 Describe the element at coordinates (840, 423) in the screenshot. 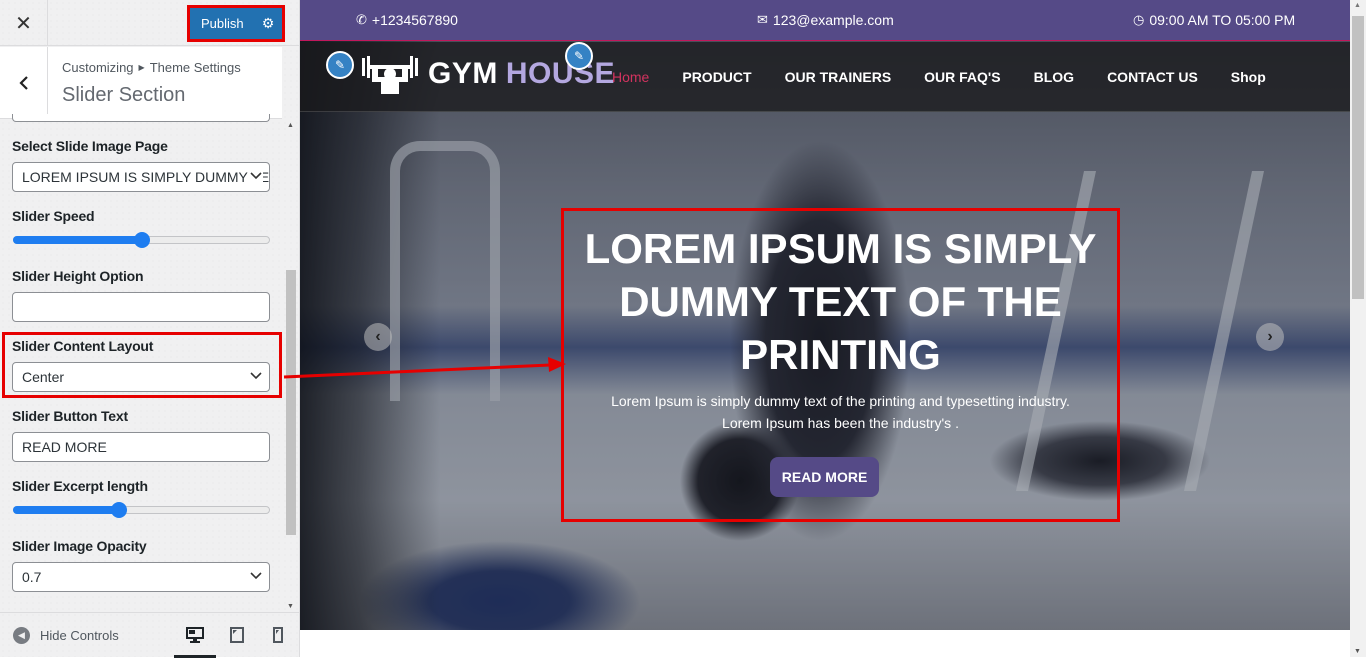

I see `slide-excerpt-line: Lorem Ipsum has been the industry's .` at that location.